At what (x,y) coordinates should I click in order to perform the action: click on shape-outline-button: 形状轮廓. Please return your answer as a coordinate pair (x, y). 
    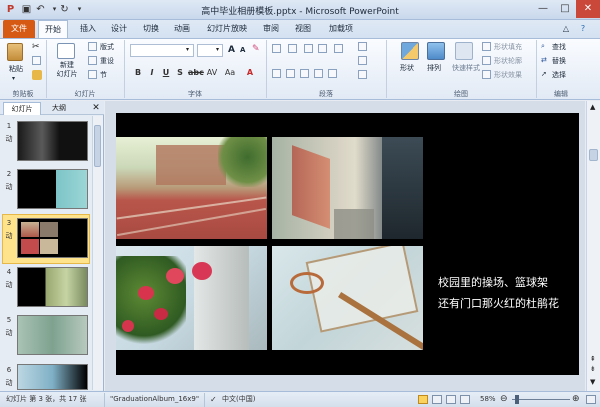
    Looking at the image, I should click on (508, 61).